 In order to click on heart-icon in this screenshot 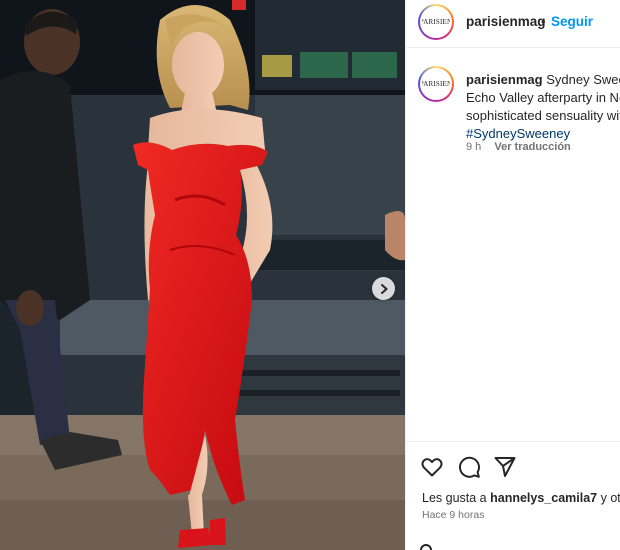, I will do `click(432, 467)`.